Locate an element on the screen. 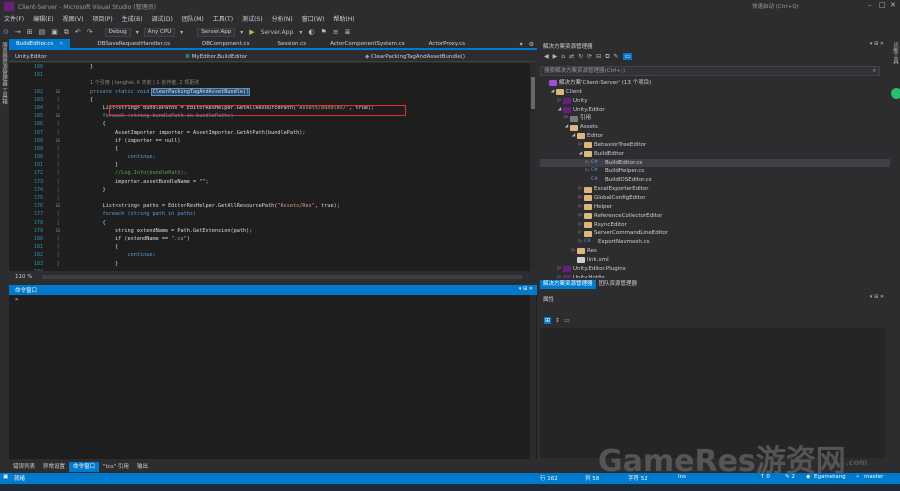 The height and width of the screenshot is (491, 900). back-icon: ⊙ is located at coordinates (6, 32).